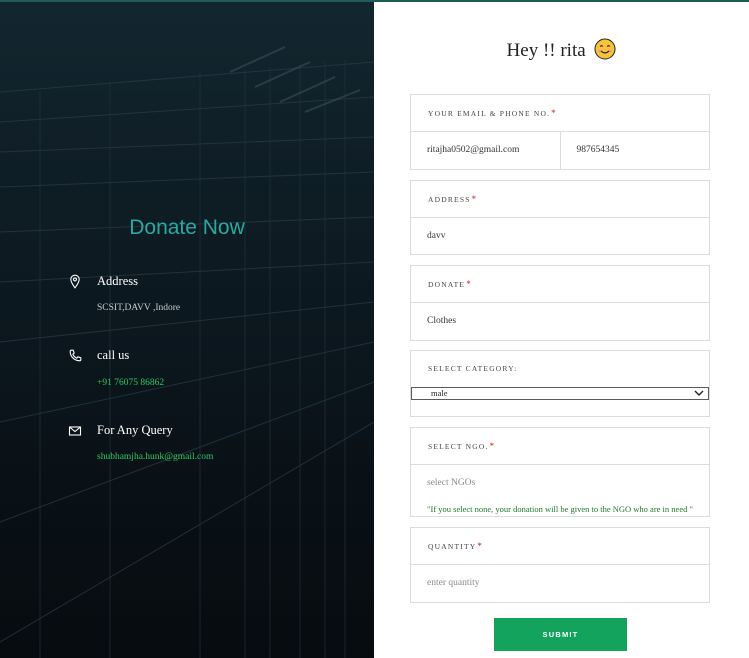 The width and height of the screenshot is (749, 658). I want to click on address-value: SCSIT,DAVV ,Indore, so click(139, 308).